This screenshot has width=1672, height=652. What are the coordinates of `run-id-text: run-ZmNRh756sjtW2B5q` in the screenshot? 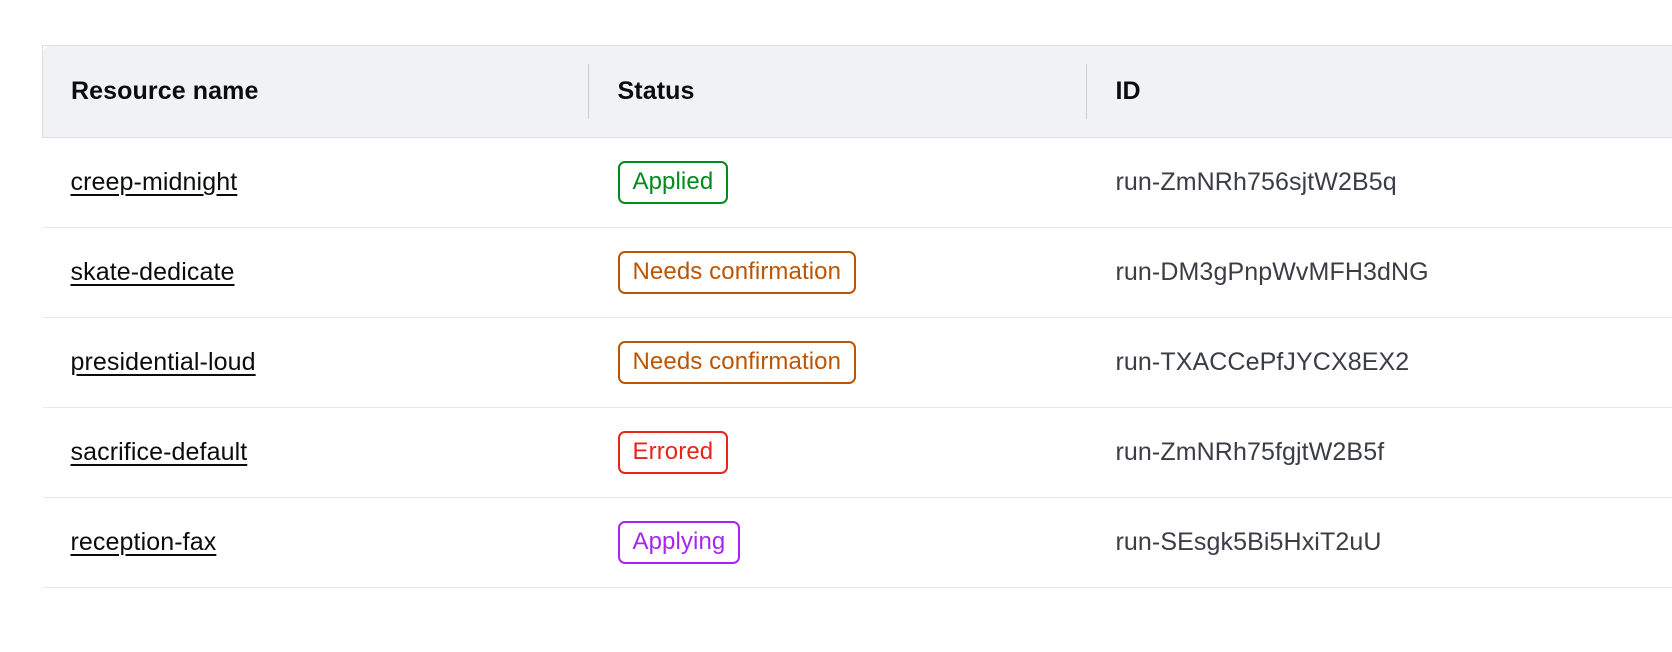 It's located at (1256, 182).